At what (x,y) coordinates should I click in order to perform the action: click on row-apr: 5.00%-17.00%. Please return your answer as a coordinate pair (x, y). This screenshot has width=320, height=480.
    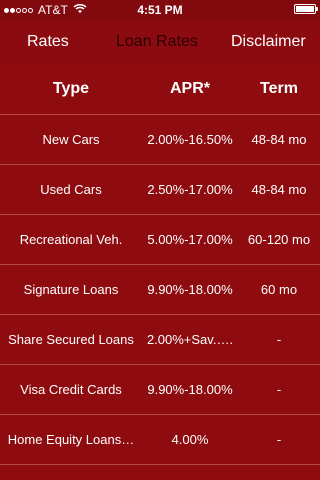
    Looking at the image, I should click on (190, 239).